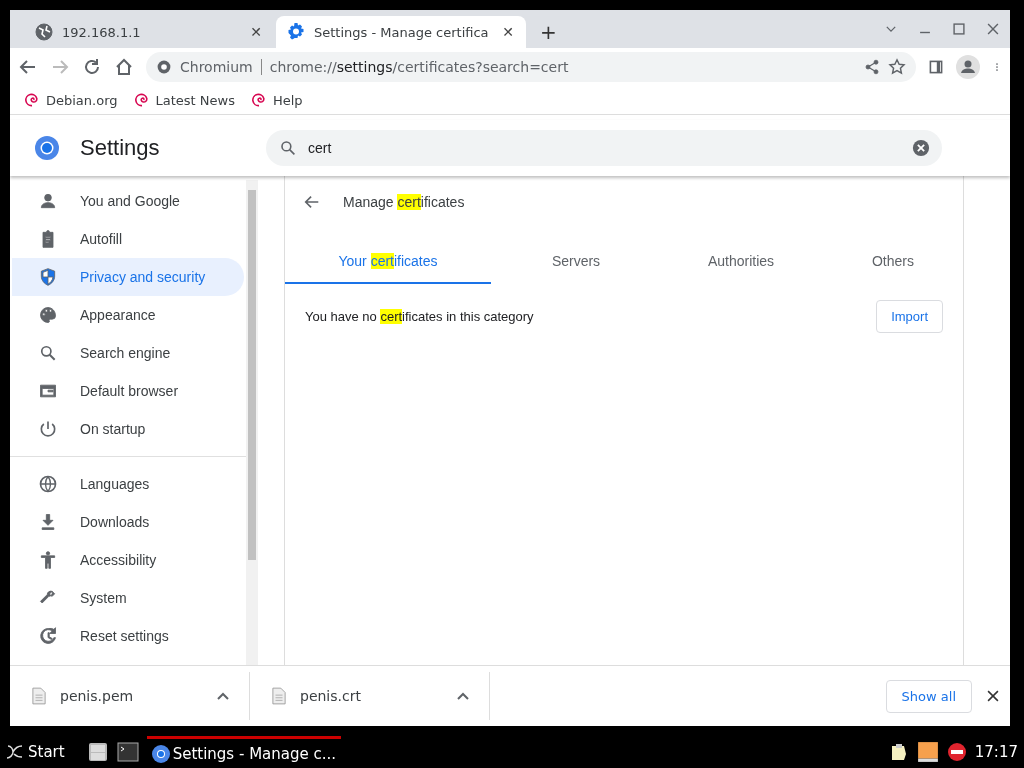  What do you see at coordinates (128, 522) in the screenshot?
I see `sidebar-item: Downloads` at bounding box center [128, 522].